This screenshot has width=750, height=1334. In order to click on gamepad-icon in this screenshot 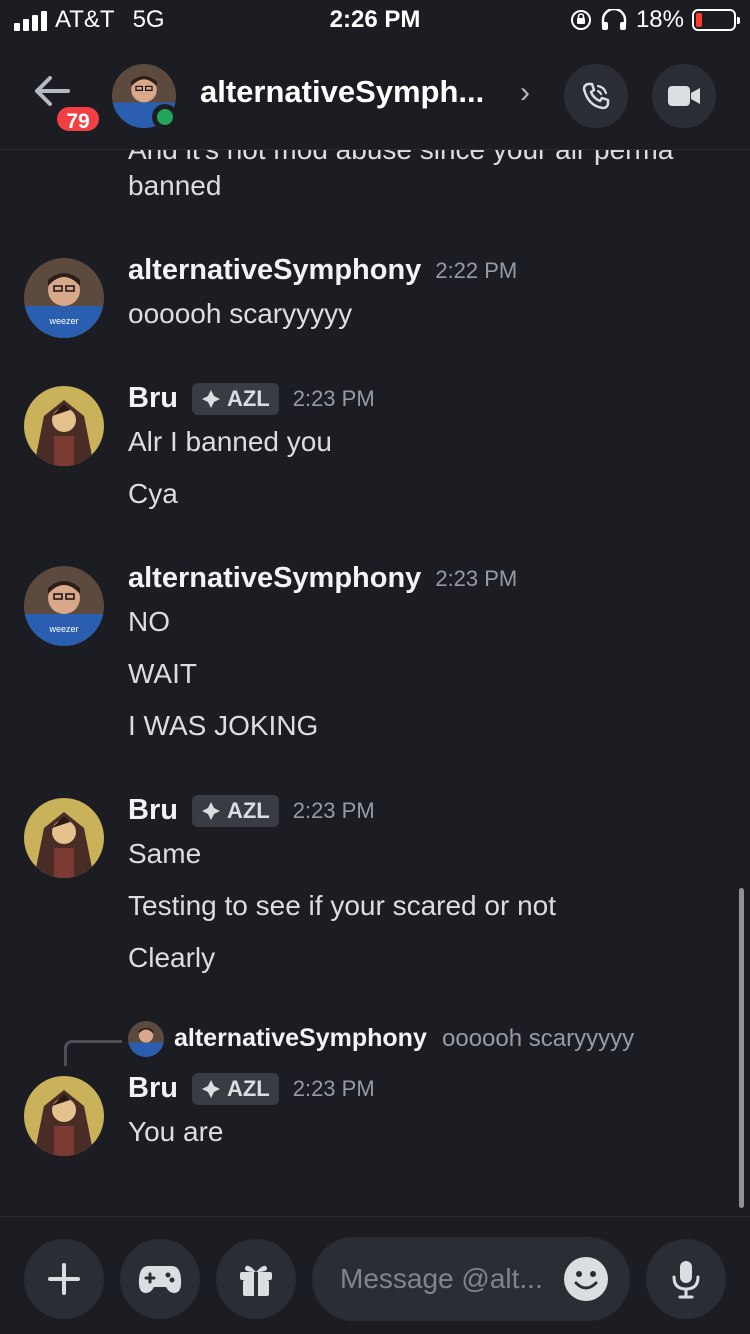, I will do `click(160, 1279)`.